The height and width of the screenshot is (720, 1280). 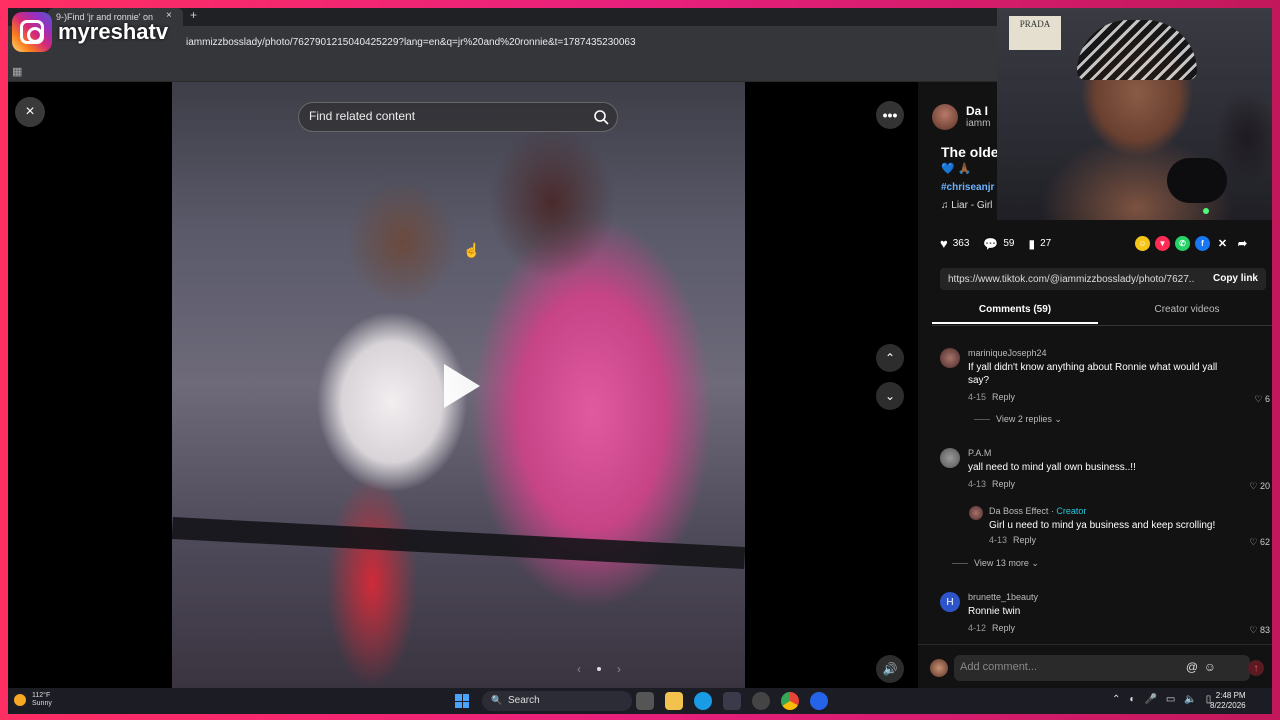 What do you see at coordinates (970, 152) in the screenshot?
I see `post-description: The olde` at bounding box center [970, 152].